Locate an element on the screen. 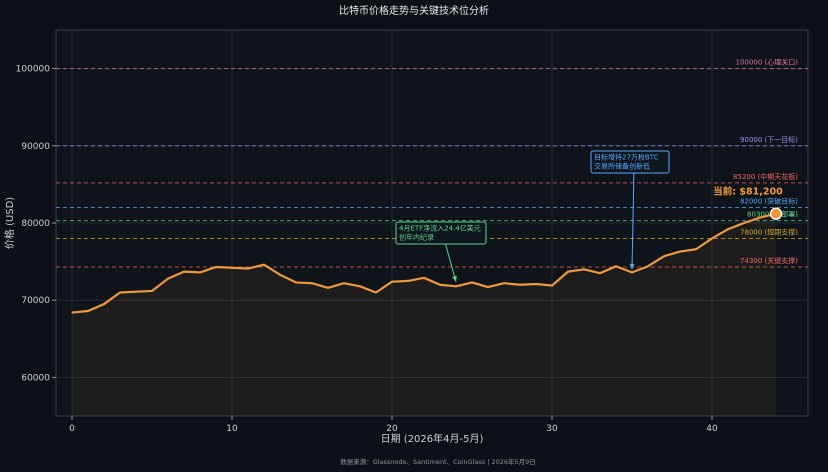 This screenshot has width=828, height=472. x-axis-ticks: 0 10 20 30 40 is located at coordinates (393, 425).